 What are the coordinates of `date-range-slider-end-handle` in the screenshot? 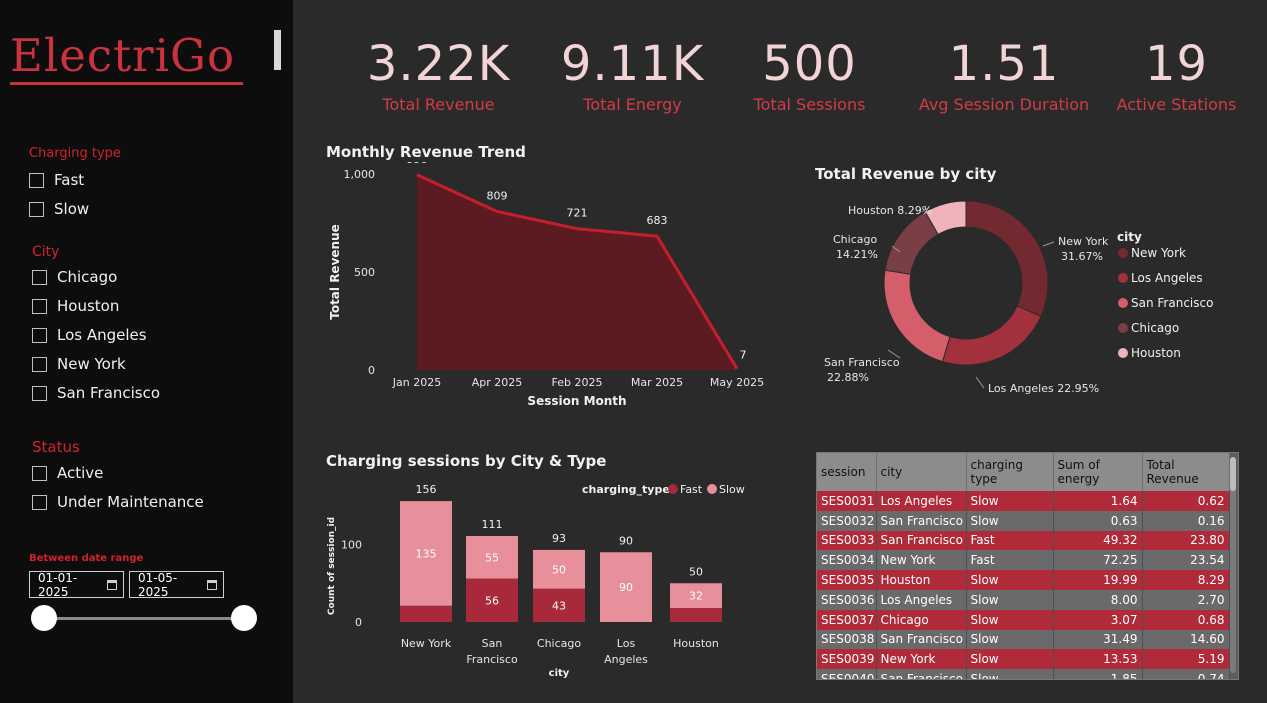 It's located at (244, 618).